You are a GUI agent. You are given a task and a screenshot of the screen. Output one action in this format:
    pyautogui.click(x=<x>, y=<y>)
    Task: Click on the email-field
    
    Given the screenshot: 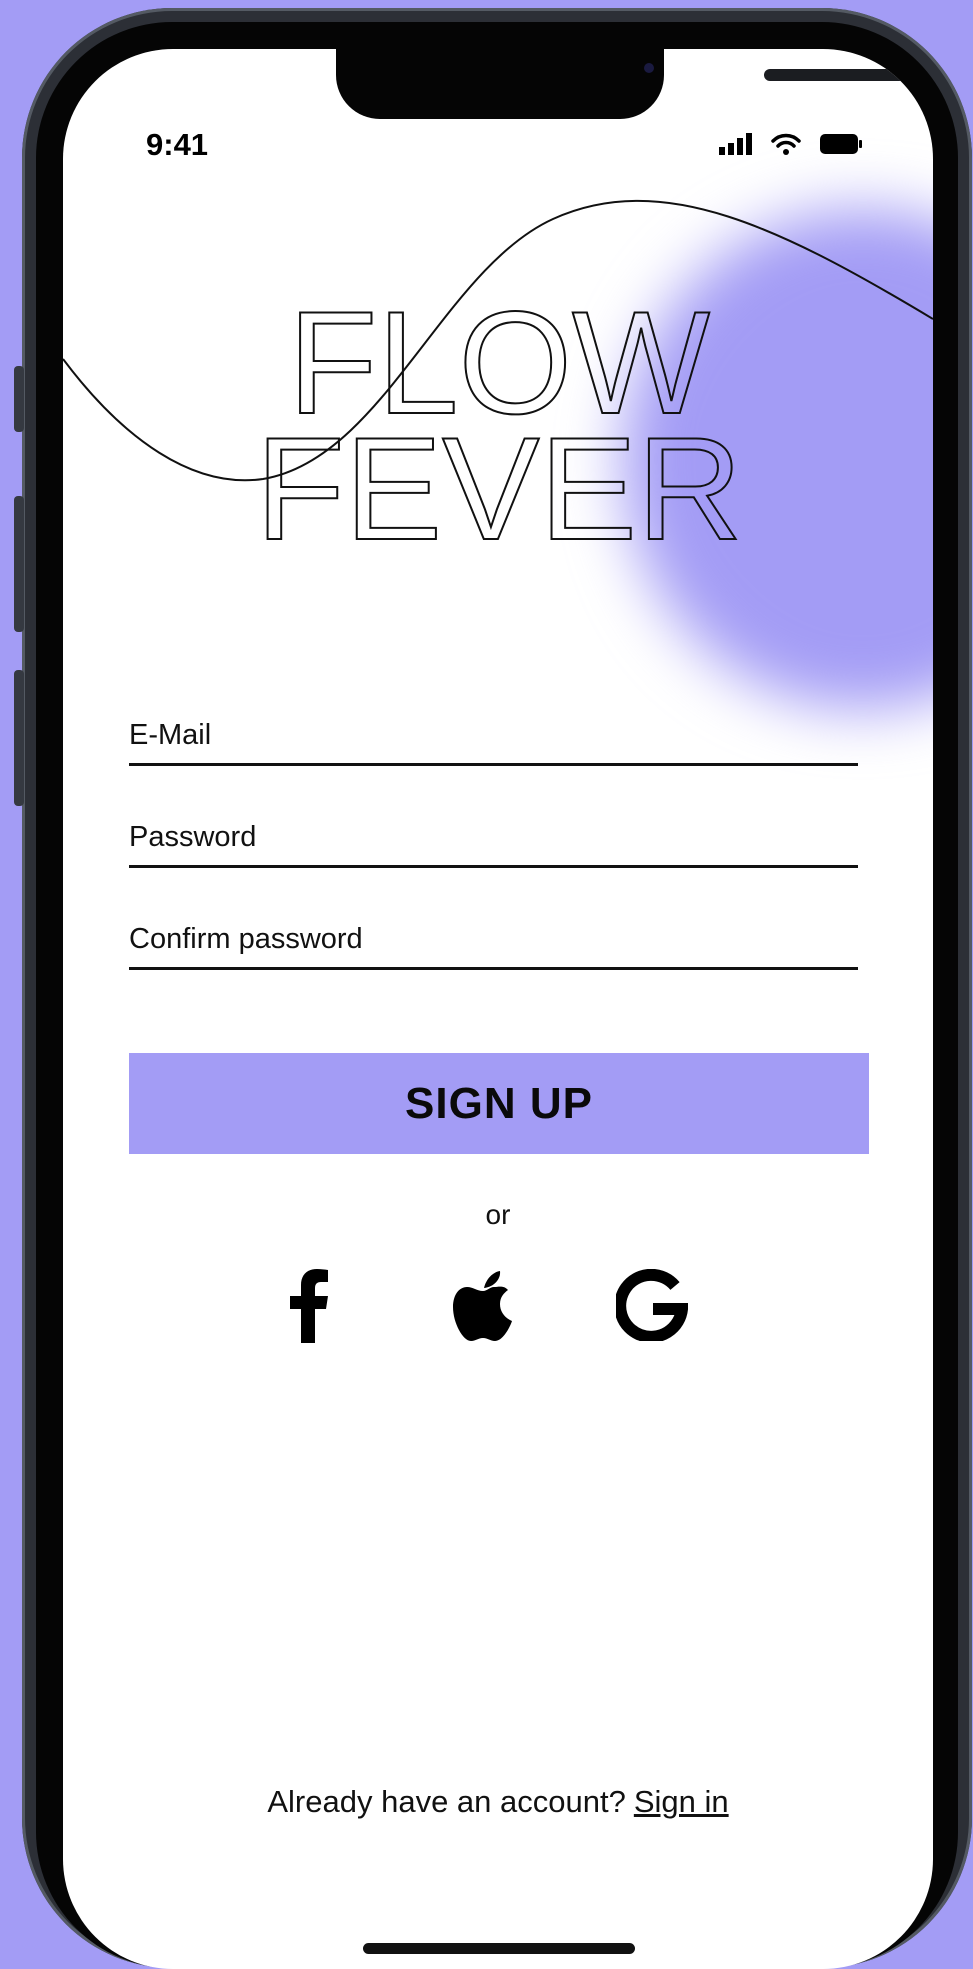 What is the action you would take?
    pyautogui.click(x=493, y=739)
    